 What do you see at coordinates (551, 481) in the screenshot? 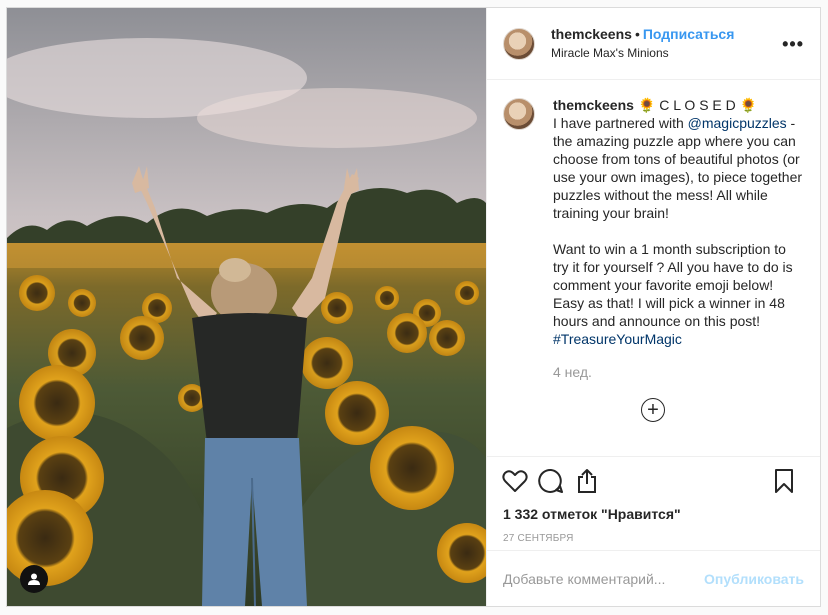
I see `comment-icon` at bounding box center [551, 481].